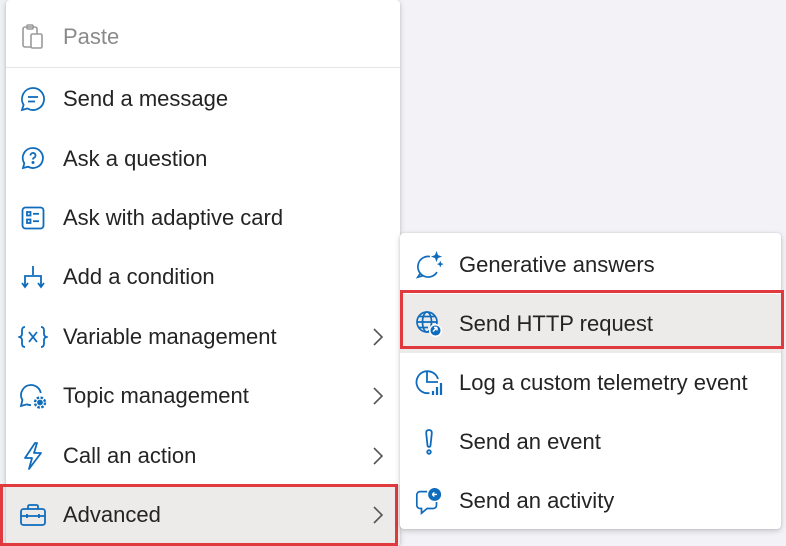  I want to click on menu-item-add-condition: Add a condition, so click(203, 276).